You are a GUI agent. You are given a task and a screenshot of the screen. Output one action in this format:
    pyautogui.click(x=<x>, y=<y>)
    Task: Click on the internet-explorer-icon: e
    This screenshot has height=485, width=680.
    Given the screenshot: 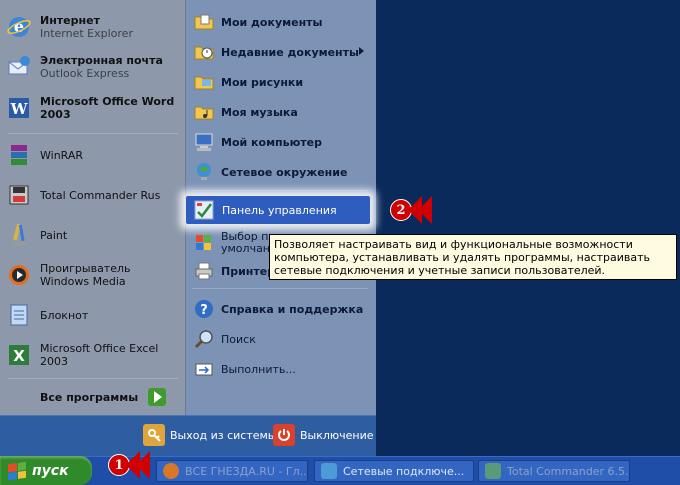 What is the action you would take?
    pyautogui.click(x=19, y=27)
    